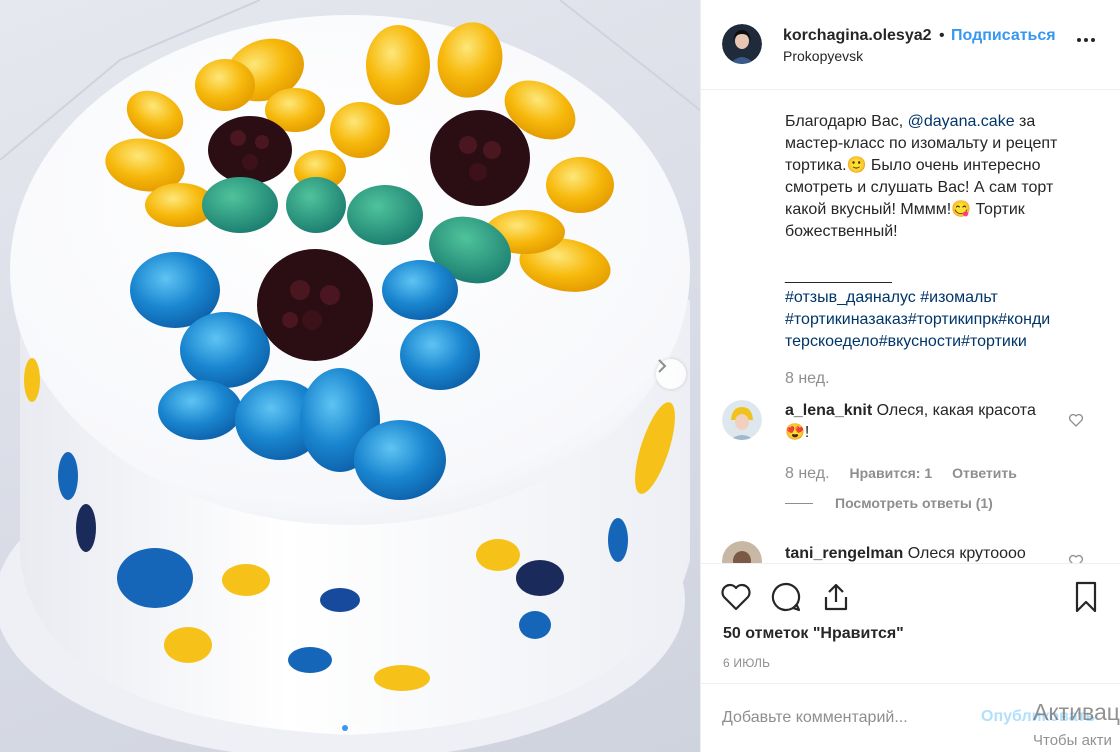 The image size is (1120, 752). What do you see at coordinates (823, 56) in the screenshot?
I see `post-location: Prokopyevsk` at bounding box center [823, 56].